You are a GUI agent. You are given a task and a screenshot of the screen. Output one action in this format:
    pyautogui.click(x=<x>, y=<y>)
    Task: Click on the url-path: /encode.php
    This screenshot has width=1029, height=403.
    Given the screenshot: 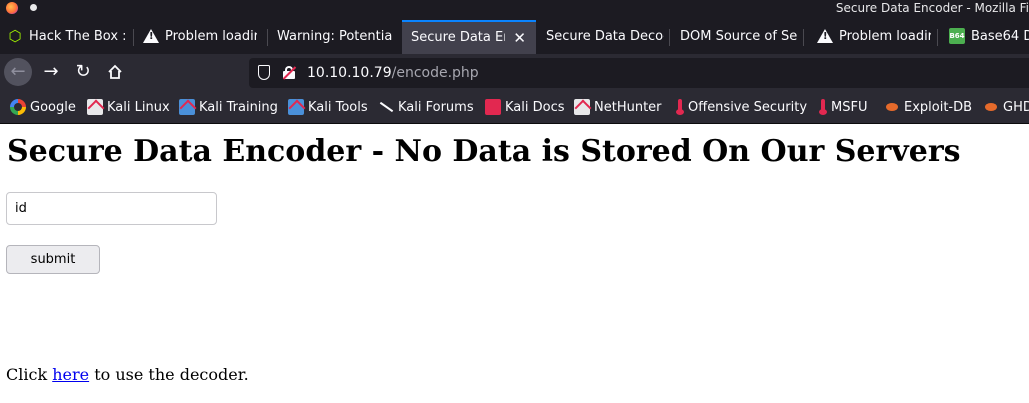 What is the action you would take?
    pyautogui.click(x=435, y=73)
    